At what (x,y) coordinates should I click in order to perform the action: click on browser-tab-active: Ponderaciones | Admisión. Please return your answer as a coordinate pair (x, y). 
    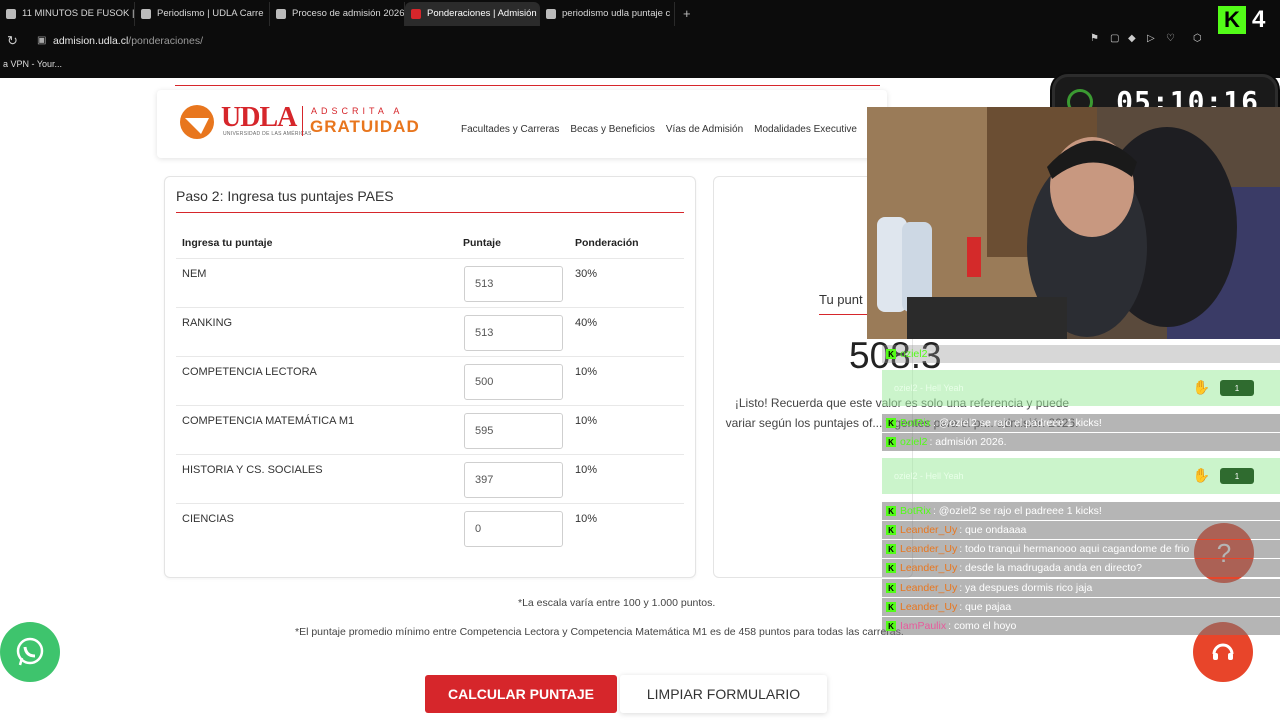
    Looking at the image, I should click on (472, 13).